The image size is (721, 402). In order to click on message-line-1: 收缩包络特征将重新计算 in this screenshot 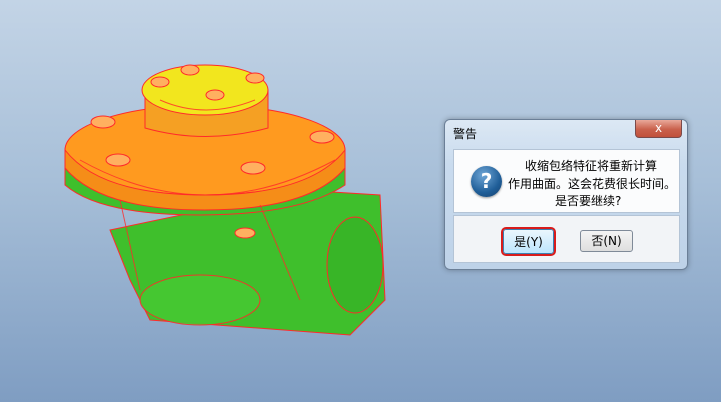, I will do `click(591, 166)`.